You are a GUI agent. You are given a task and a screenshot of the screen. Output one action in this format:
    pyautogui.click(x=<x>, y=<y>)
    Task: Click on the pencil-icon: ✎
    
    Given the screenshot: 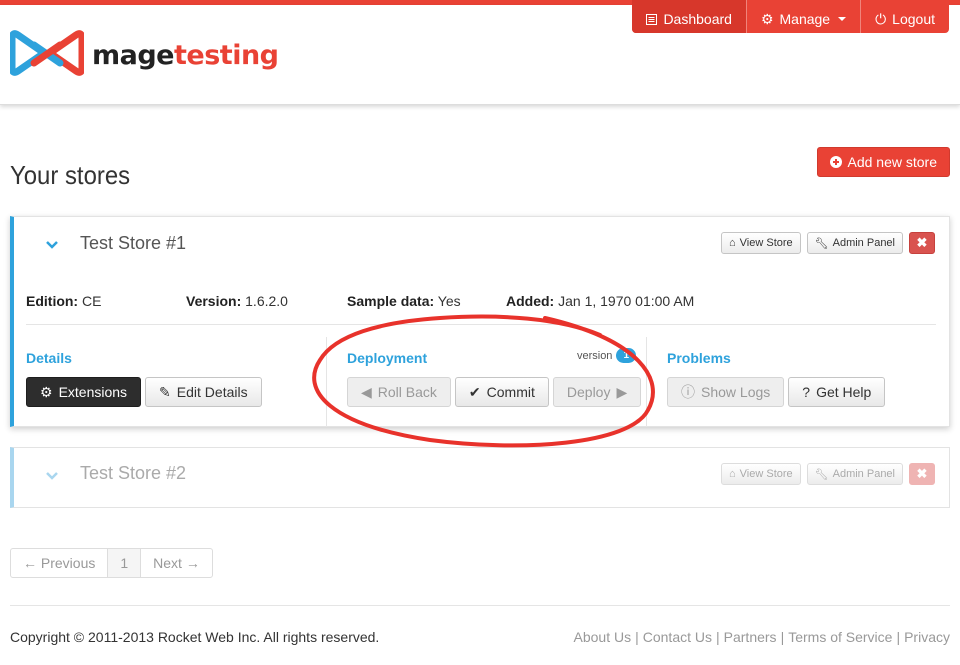 What is the action you would take?
    pyautogui.click(x=165, y=391)
    